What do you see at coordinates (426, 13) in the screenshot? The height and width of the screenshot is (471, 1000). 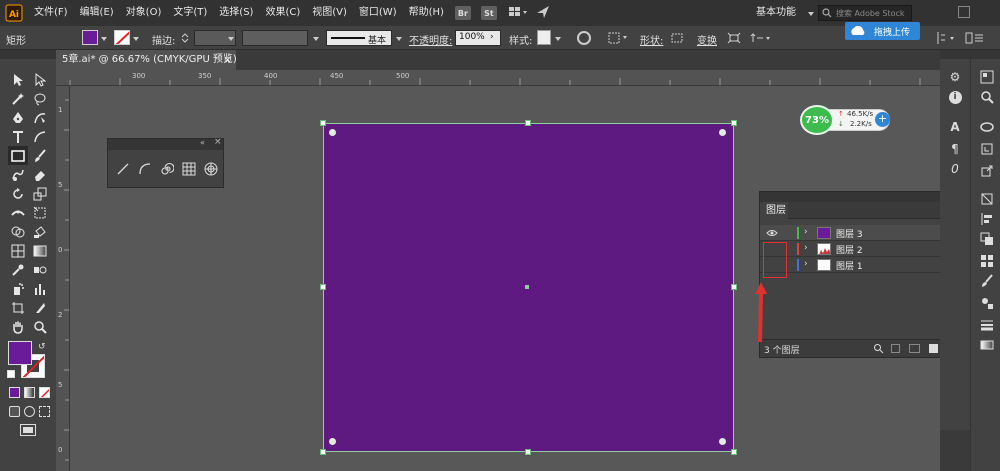 I see `menu-help: 帮助(H)` at bounding box center [426, 13].